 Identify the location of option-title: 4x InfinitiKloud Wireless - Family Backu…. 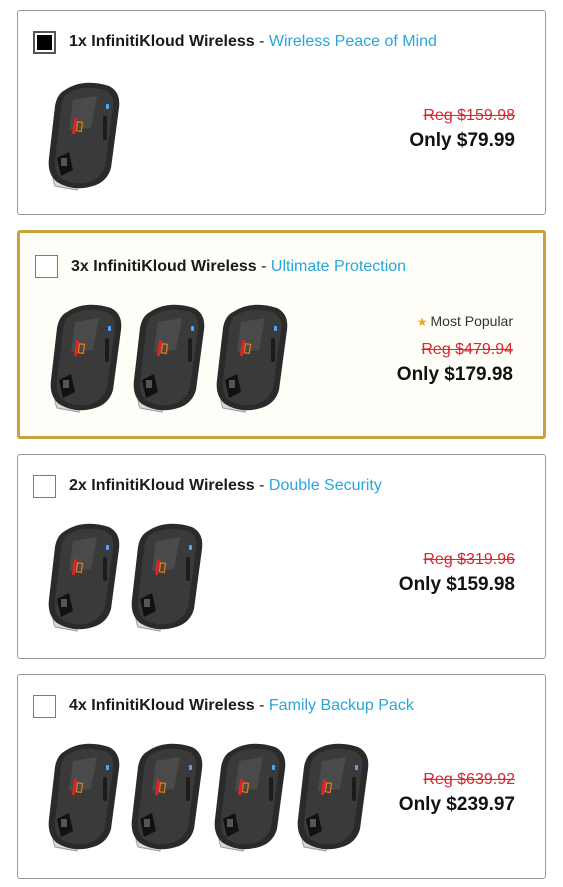
(241, 706).